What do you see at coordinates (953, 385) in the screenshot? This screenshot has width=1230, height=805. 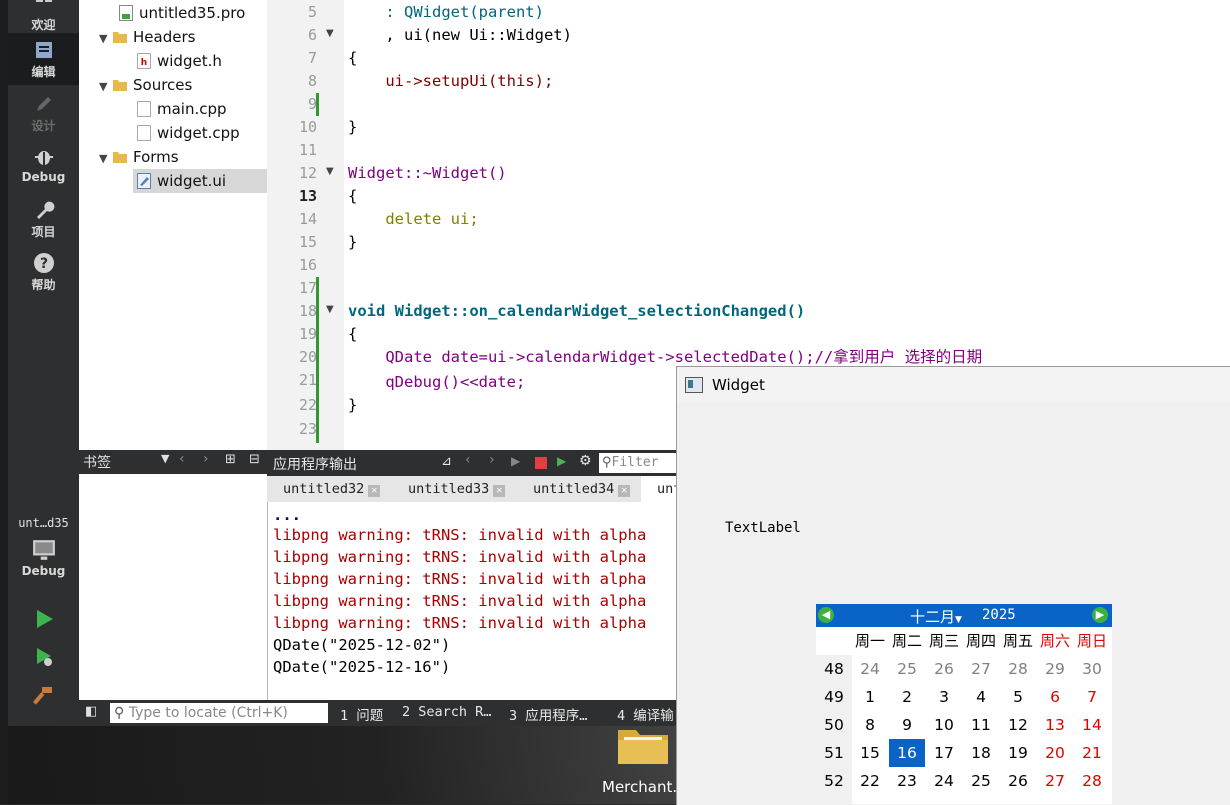 I see `widget-title-bar: Widget` at bounding box center [953, 385].